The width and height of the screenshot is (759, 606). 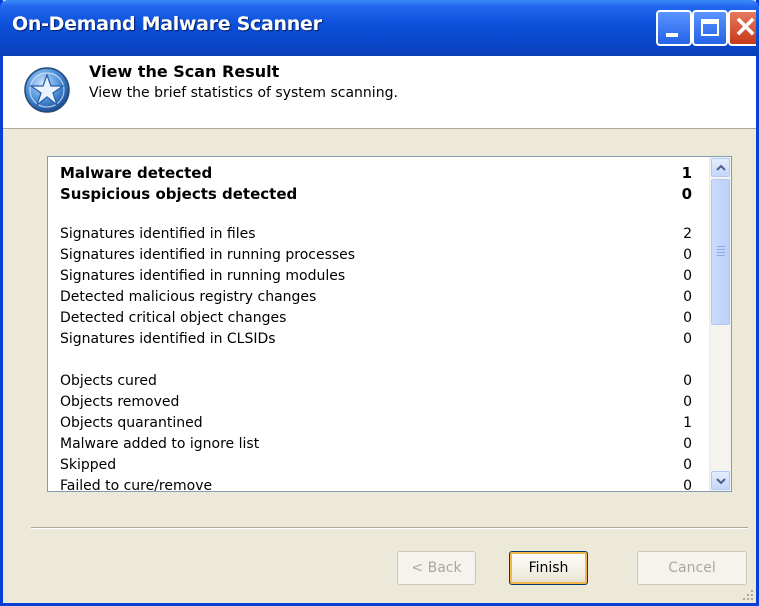 I want to click on maximize-button, so click(x=710, y=28).